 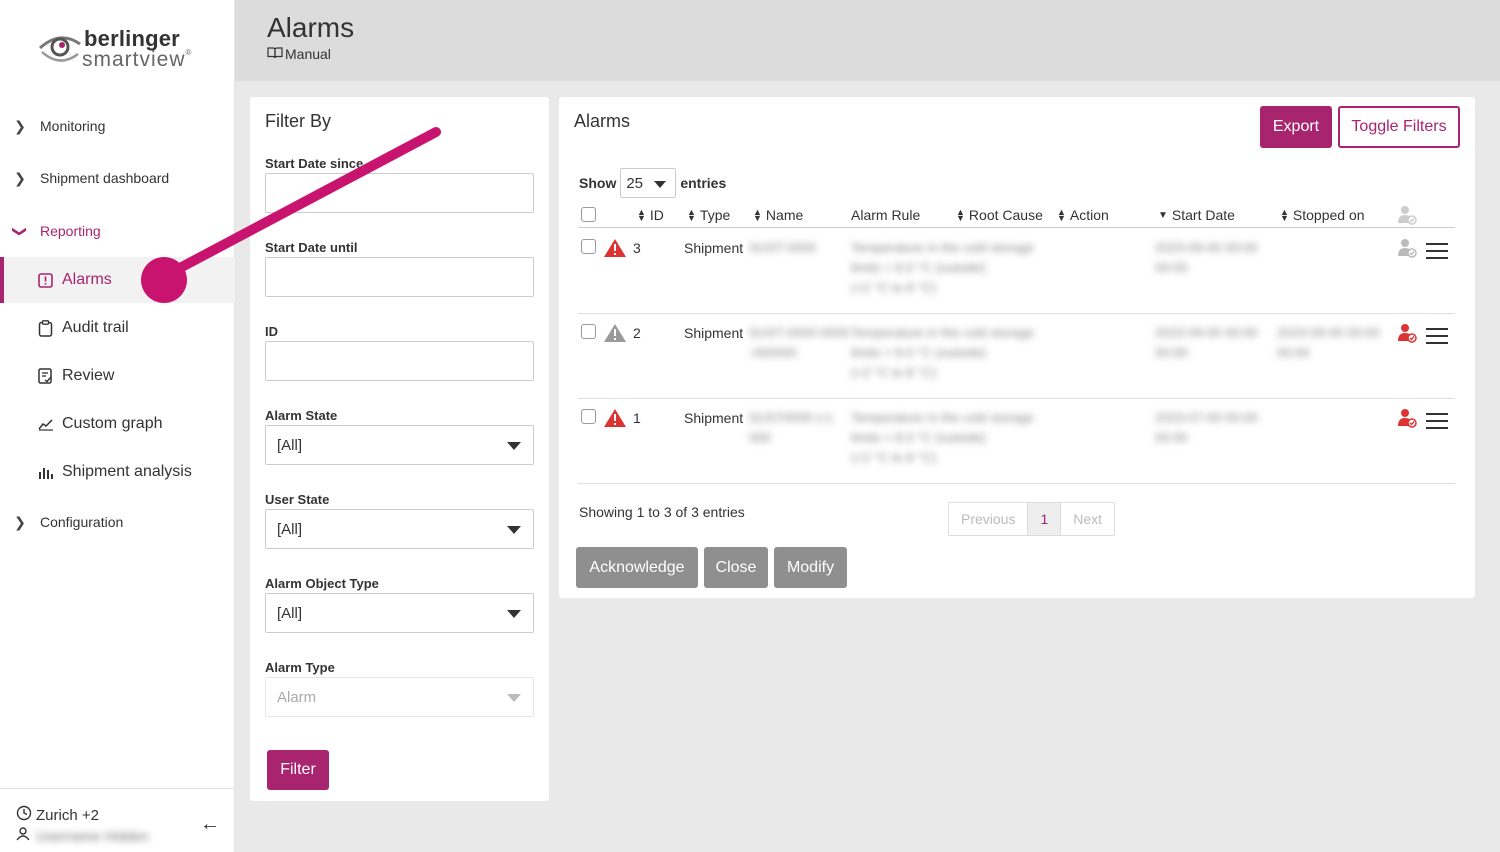 I want to click on alarm-state-select: [All], so click(x=399, y=445).